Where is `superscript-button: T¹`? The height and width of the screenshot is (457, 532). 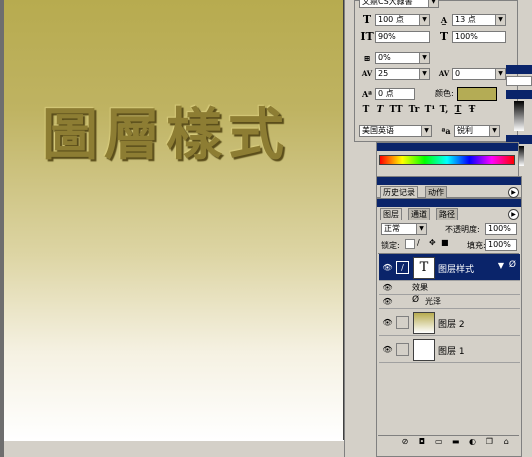 superscript-button: T¹ is located at coordinates (430, 111).